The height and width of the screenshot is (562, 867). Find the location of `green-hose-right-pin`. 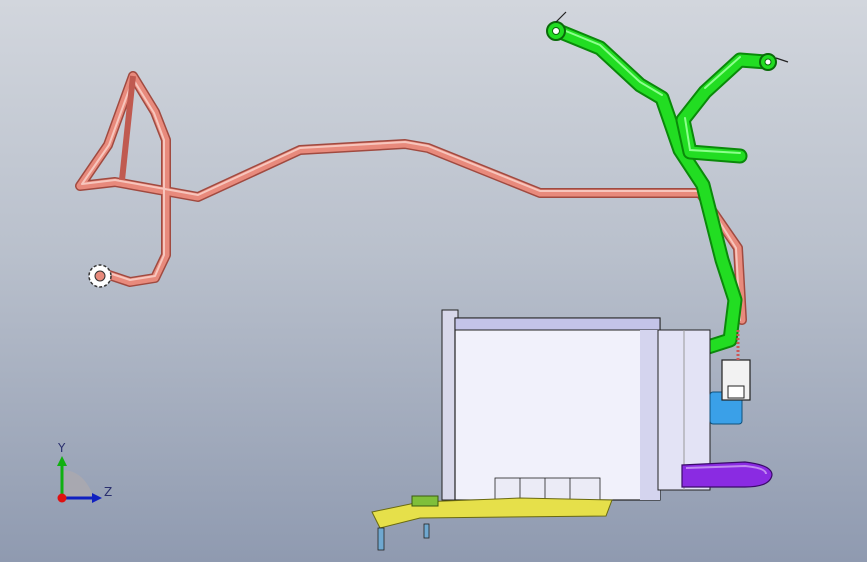

green-hose-right-pin is located at coordinates (782, 60).